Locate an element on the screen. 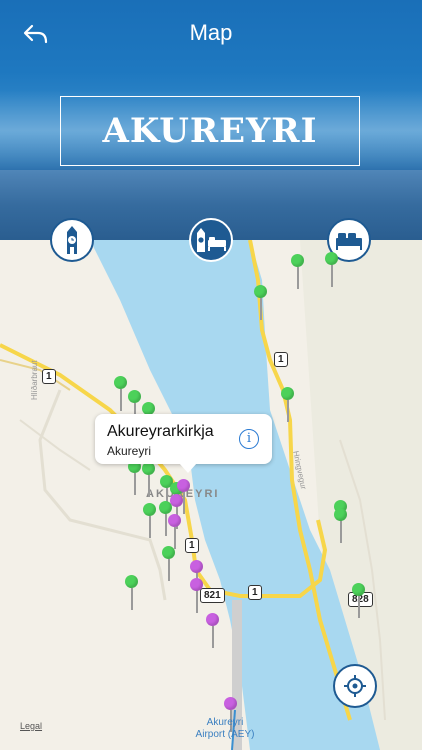  city-name-box: AKUREYRI is located at coordinates (210, 131).